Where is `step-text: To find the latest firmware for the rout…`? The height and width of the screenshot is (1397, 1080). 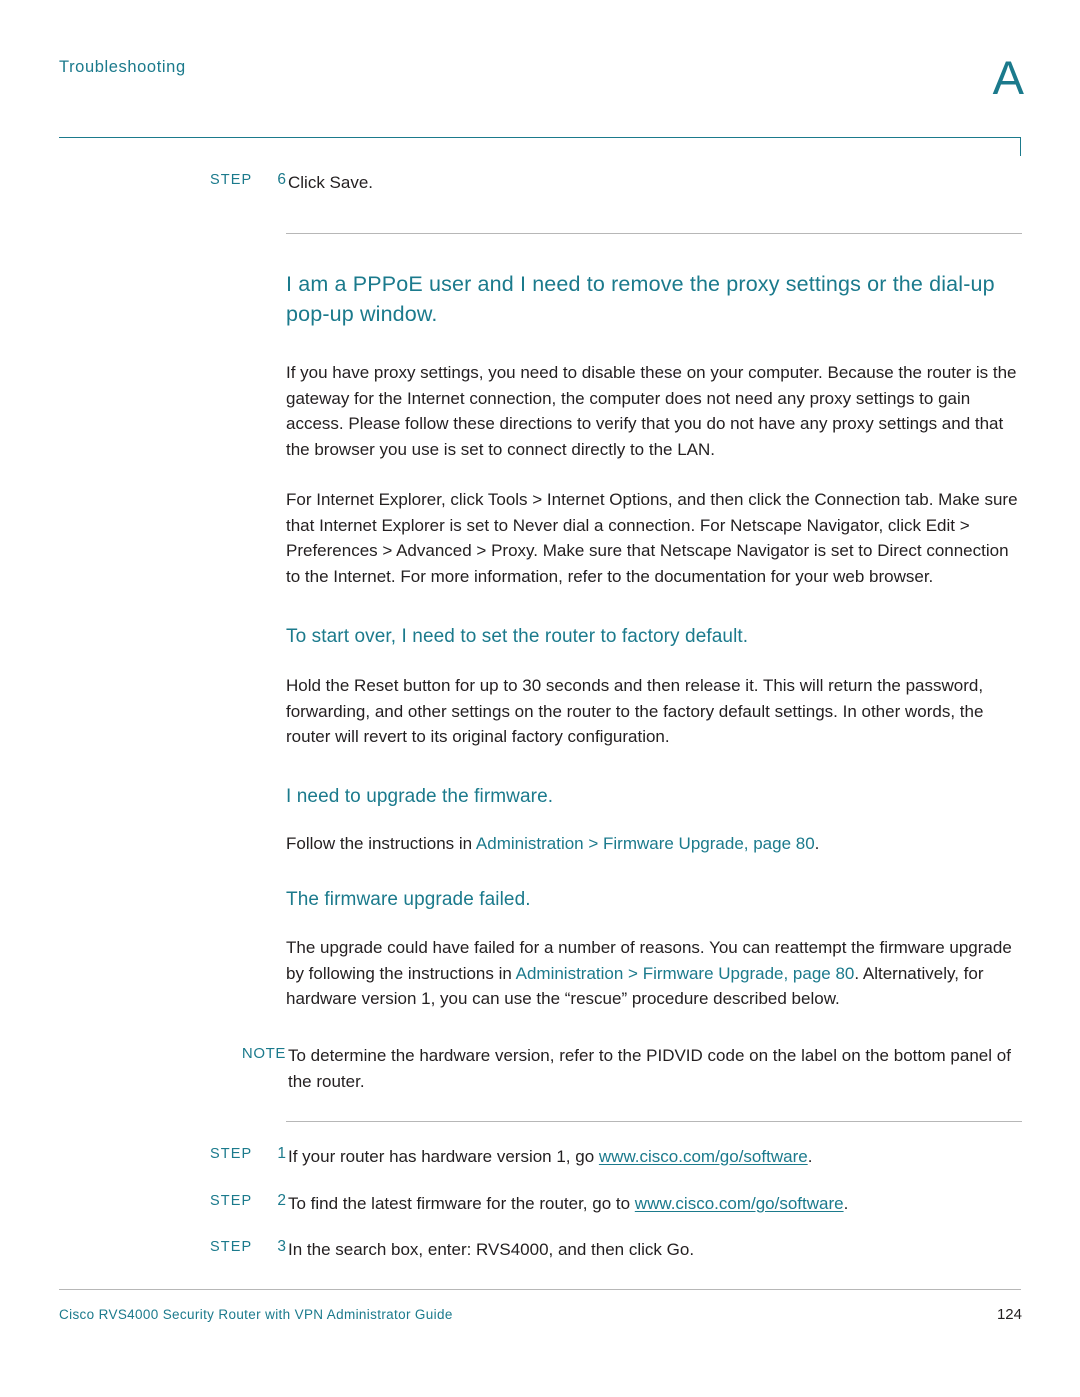
step-text: To find the latest firmware for the rout… is located at coordinates (655, 1203).